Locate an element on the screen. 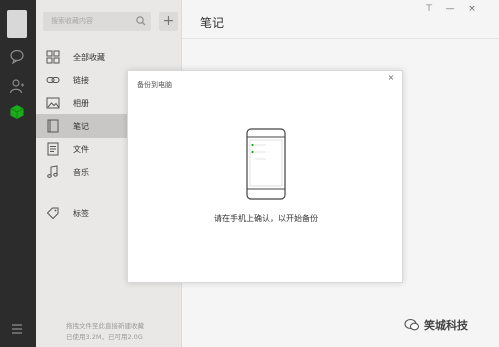 This screenshot has height=347, width=499. favorites-cube-icon is located at coordinates (17, 112).